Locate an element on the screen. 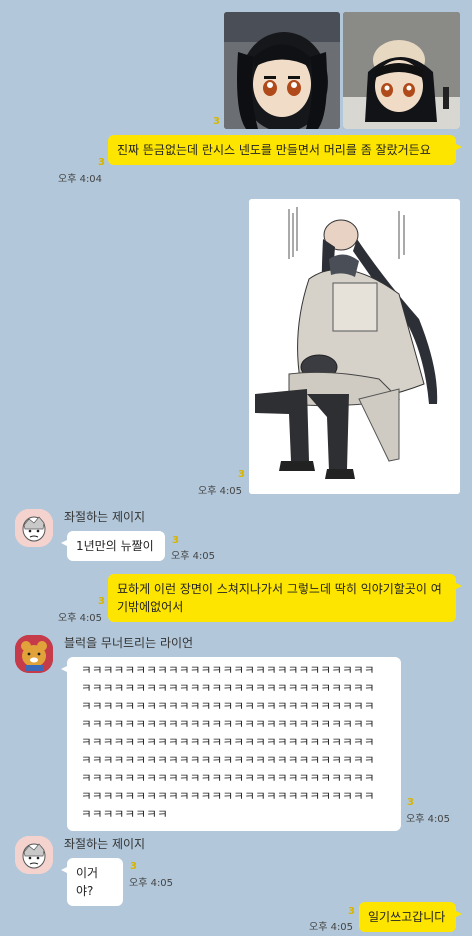 Image resolution: width=472 pixels, height=936 pixels. photo-nendoroid-after is located at coordinates (401, 70).